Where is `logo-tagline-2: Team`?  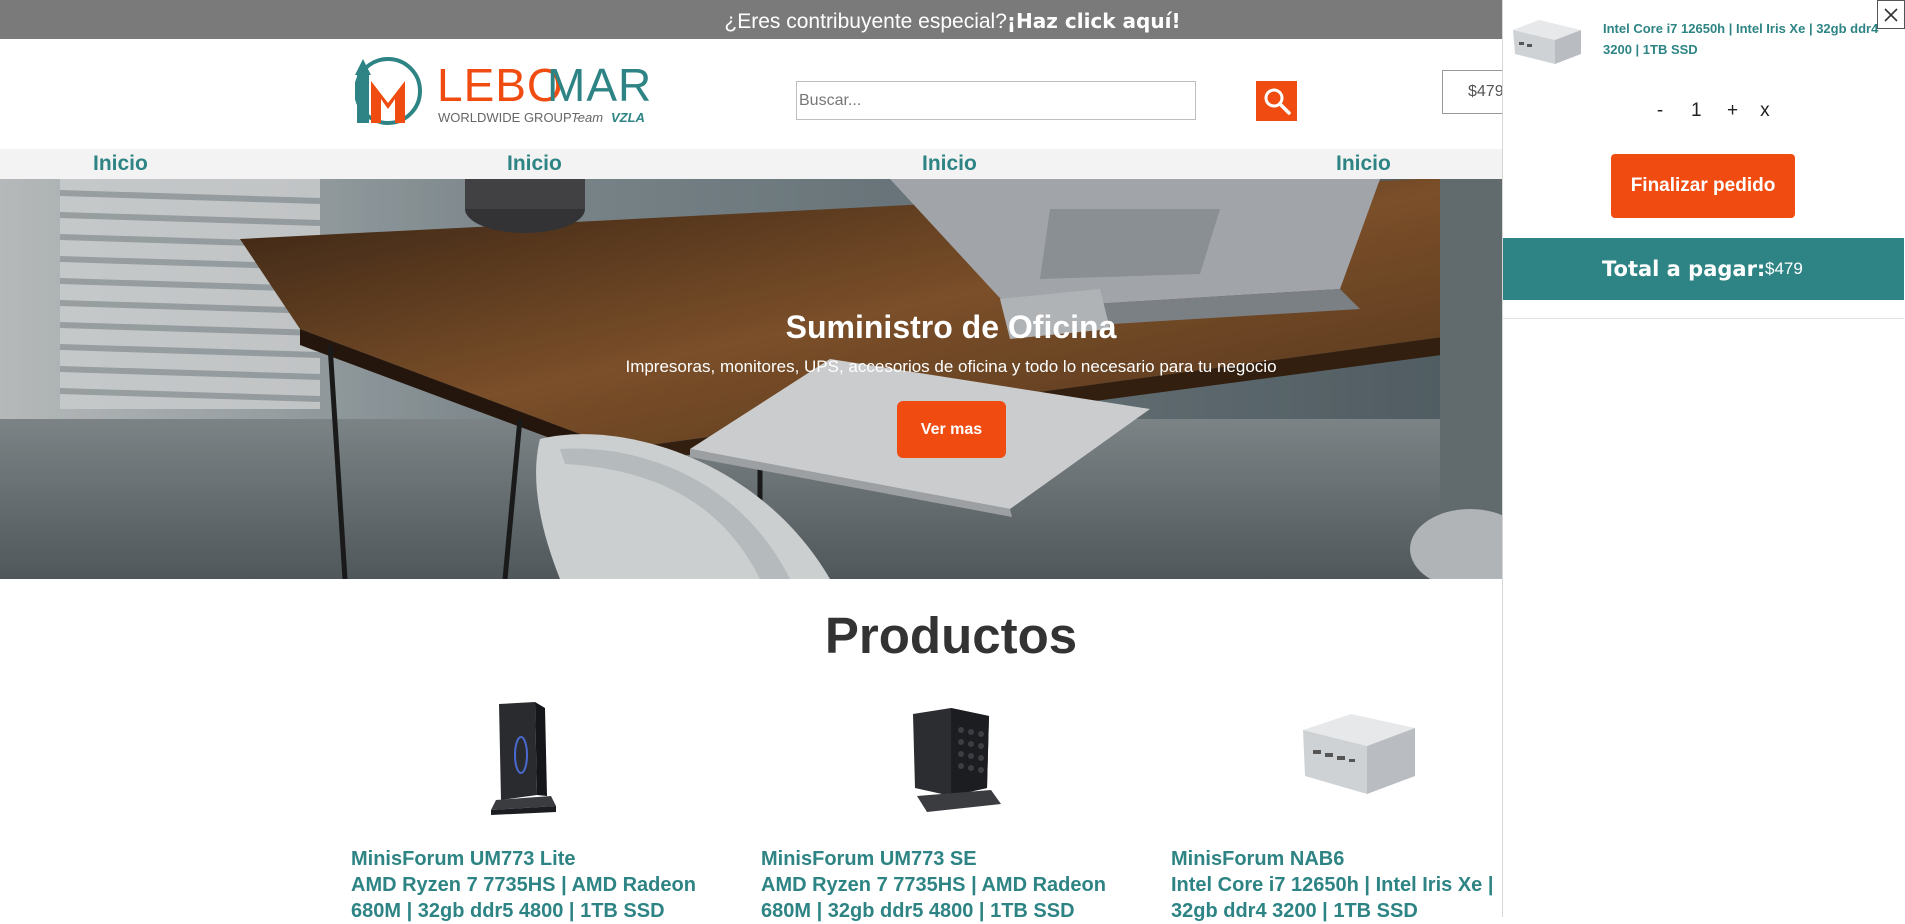 logo-tagline-2: Team is located at coordinates (587, 117).